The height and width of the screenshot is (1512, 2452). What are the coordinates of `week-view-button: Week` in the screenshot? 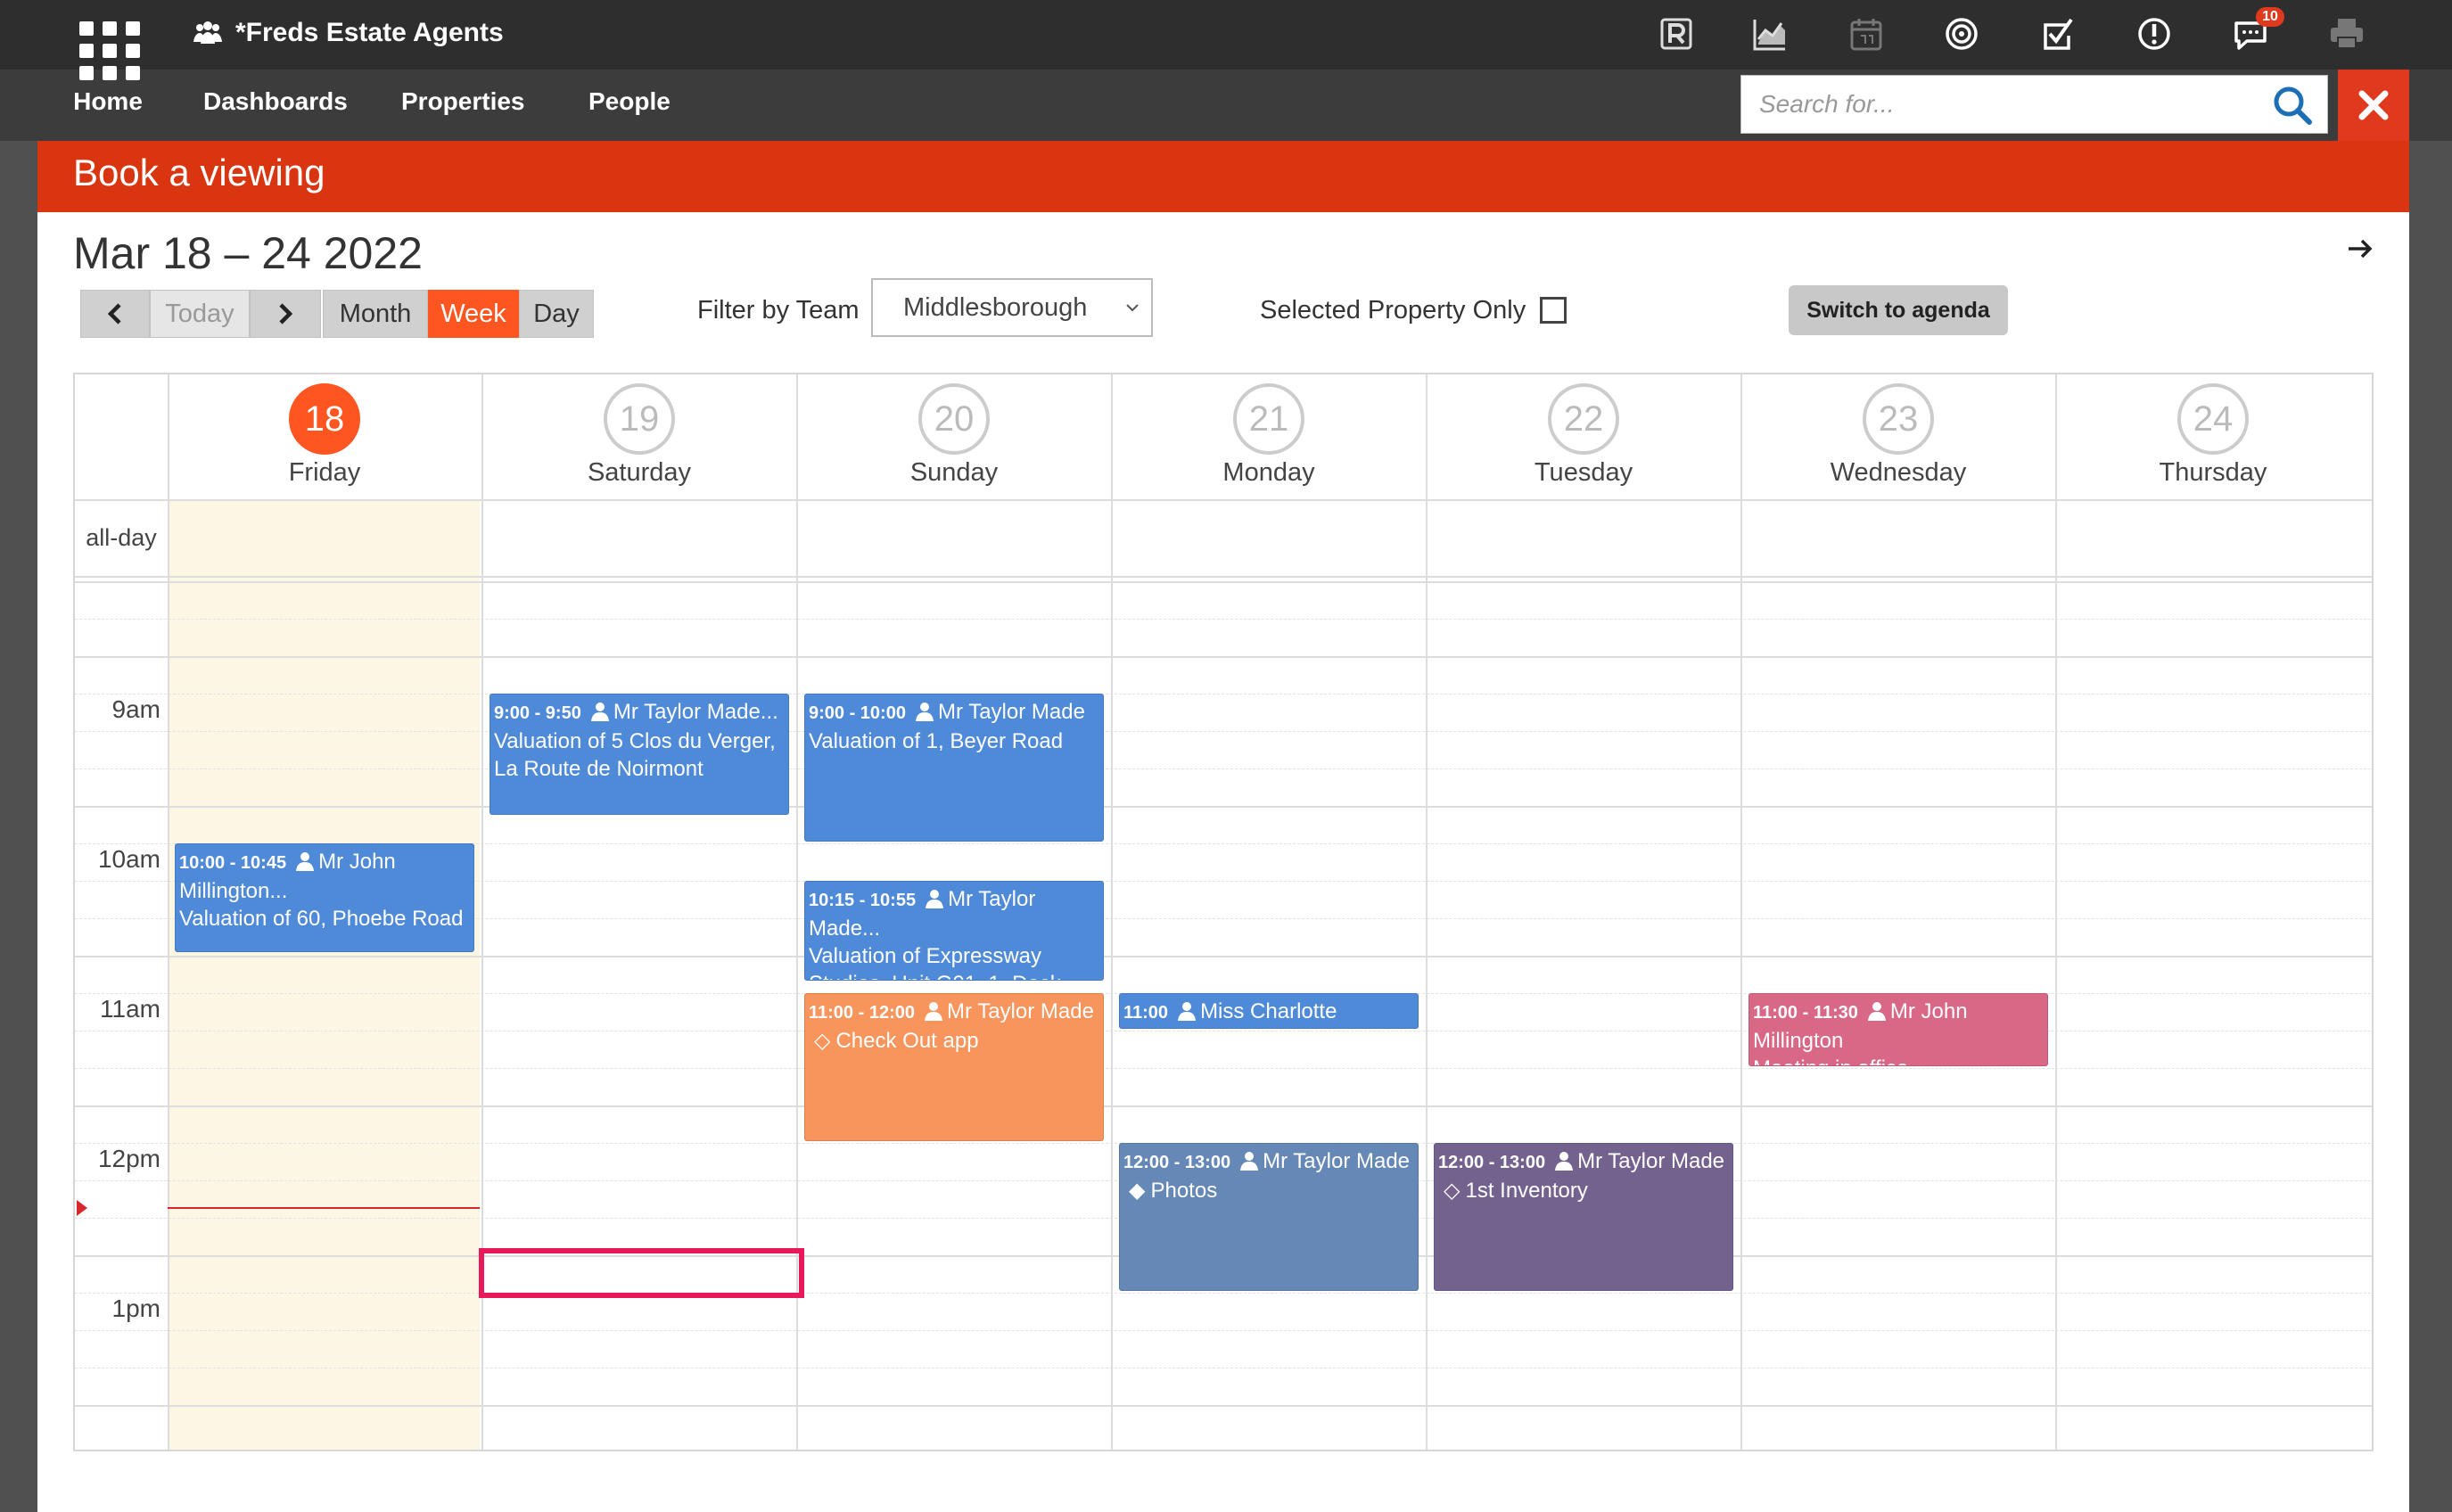 It's located at (474, 314).